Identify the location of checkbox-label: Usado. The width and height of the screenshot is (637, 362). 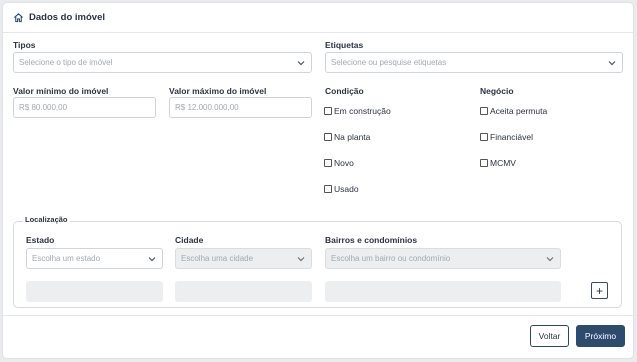
(346, 189).